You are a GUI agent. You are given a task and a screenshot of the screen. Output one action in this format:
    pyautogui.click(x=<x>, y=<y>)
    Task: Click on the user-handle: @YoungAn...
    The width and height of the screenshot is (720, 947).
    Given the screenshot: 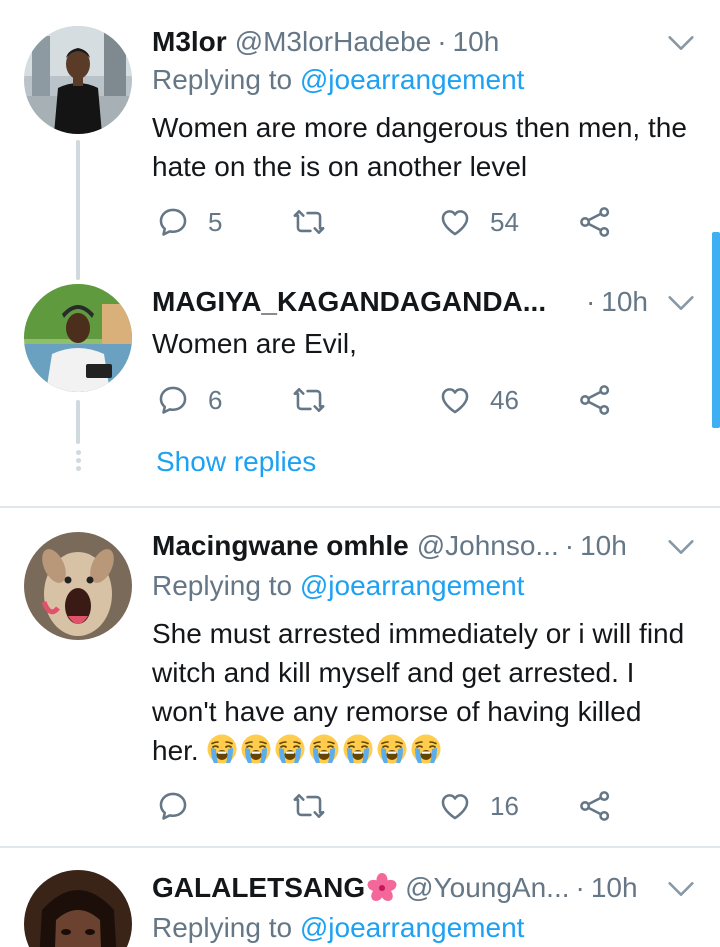 What is the action you would take?
    pyautogui.click(x=487, y=888)
    